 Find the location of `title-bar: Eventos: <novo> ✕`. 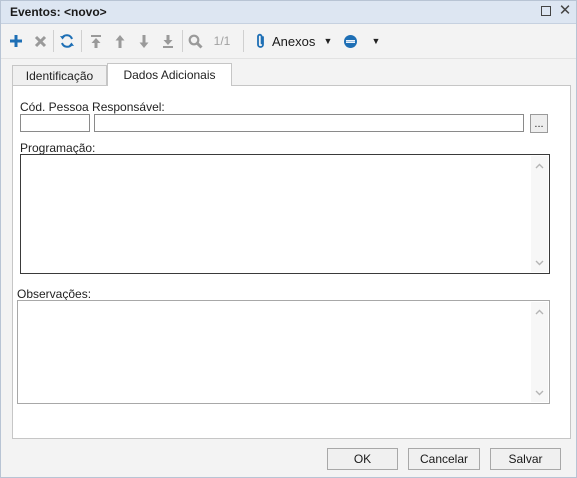

title-bar: Eventos: <novo> ✕ is located at coordinates (288, 12).